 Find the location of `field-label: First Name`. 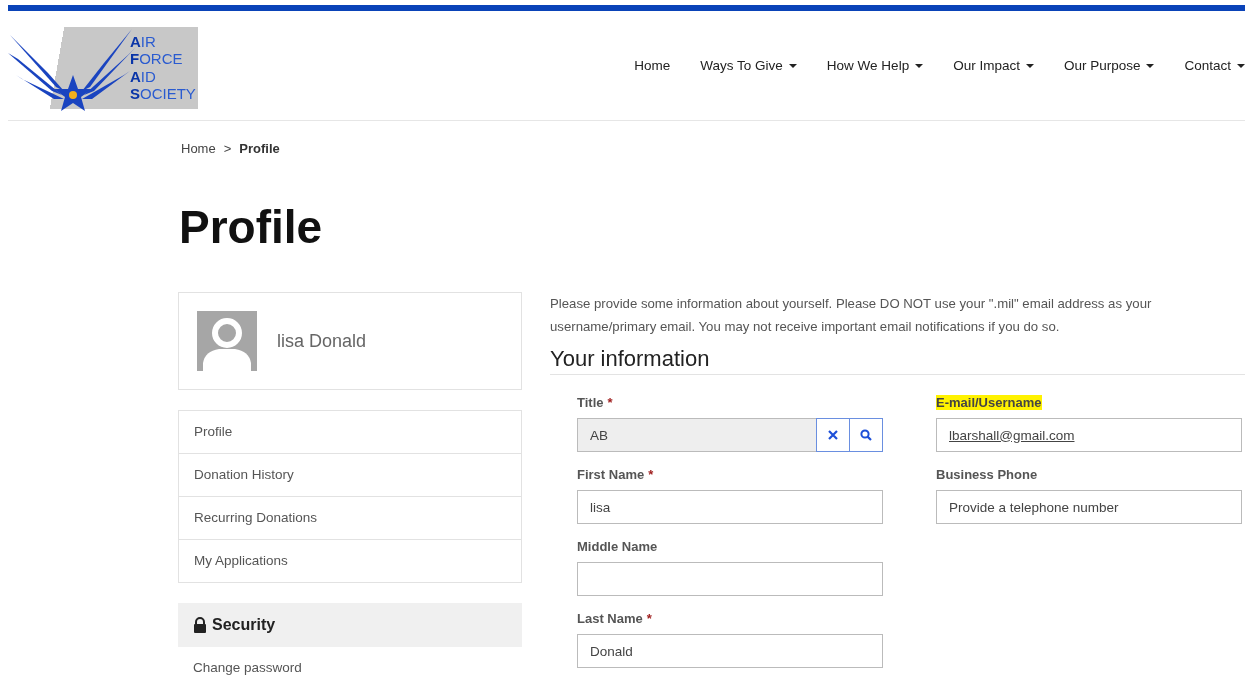

field-label: First Name is located at coordinates (611, 474).